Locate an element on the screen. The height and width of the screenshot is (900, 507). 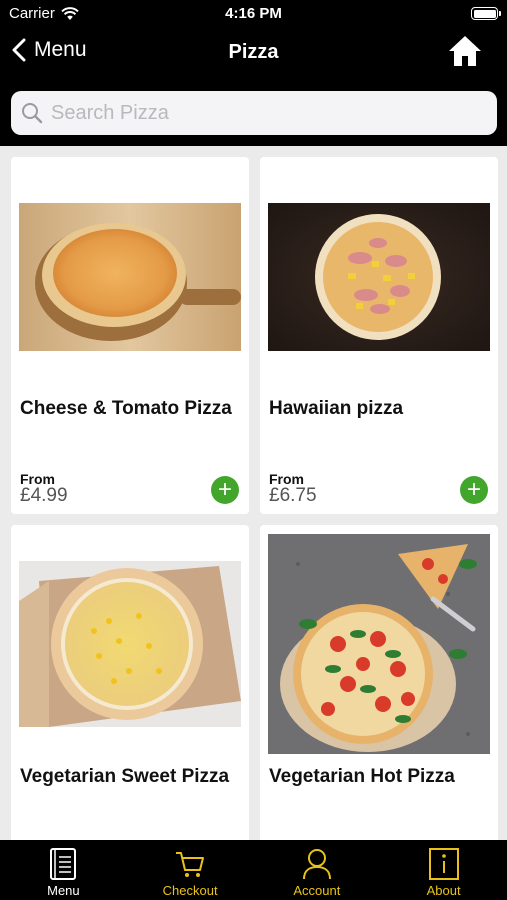
home-icon is located at coordinates (465, 51).